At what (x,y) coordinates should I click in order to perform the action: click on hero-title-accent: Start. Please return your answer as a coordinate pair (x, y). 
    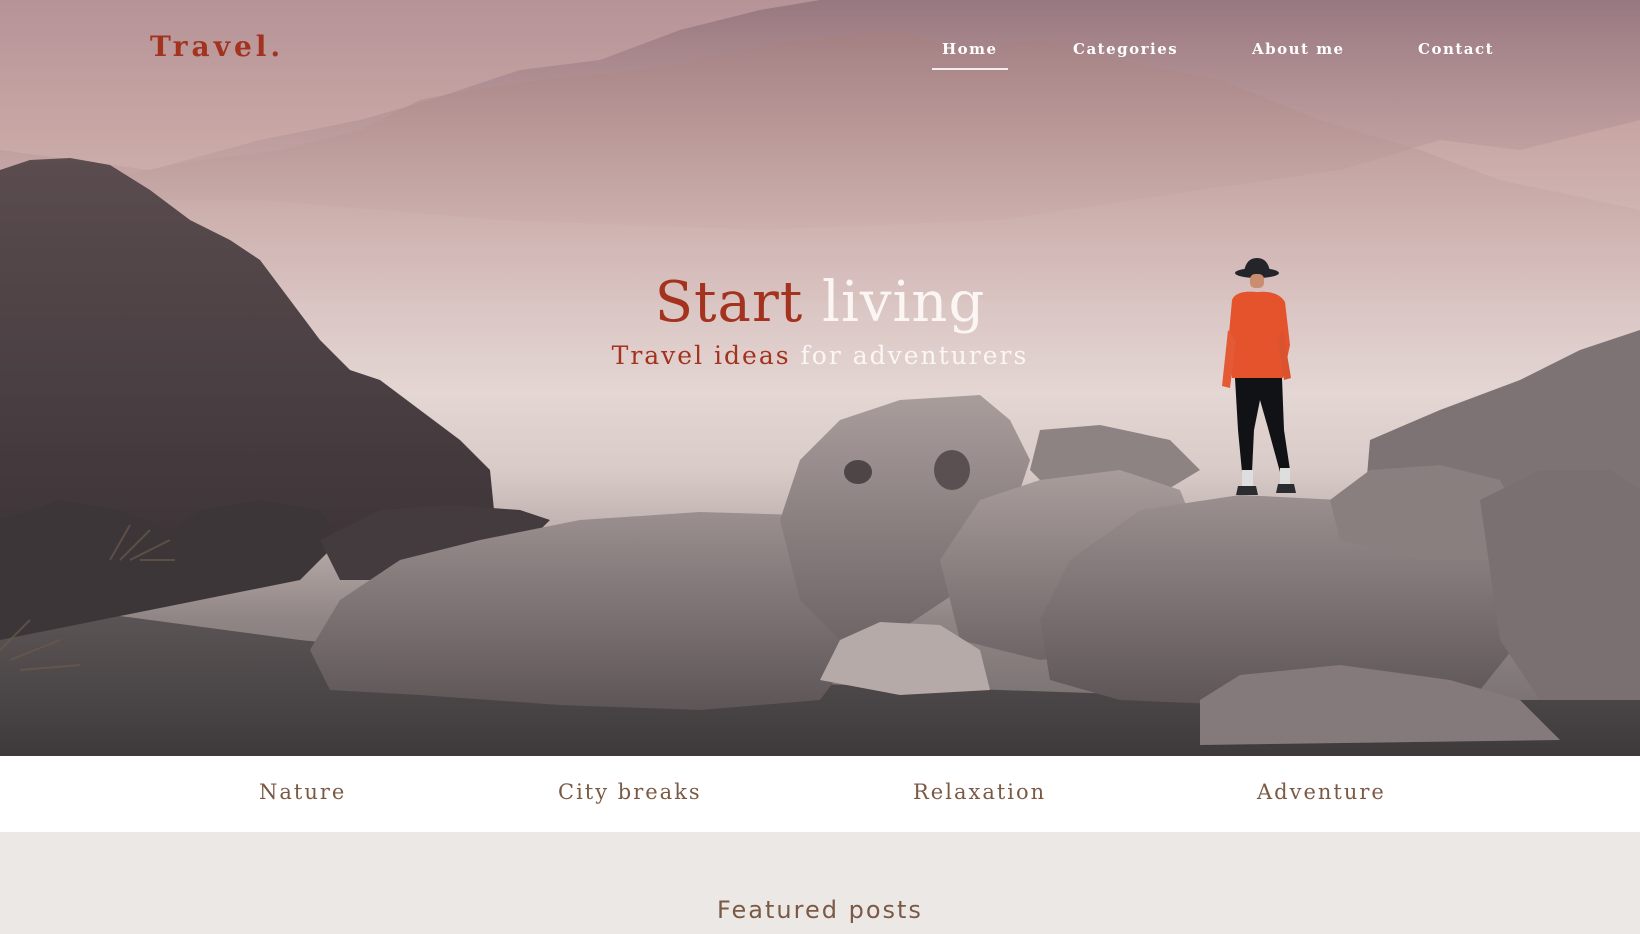
    Looking at the image, I should click on (729, 302).